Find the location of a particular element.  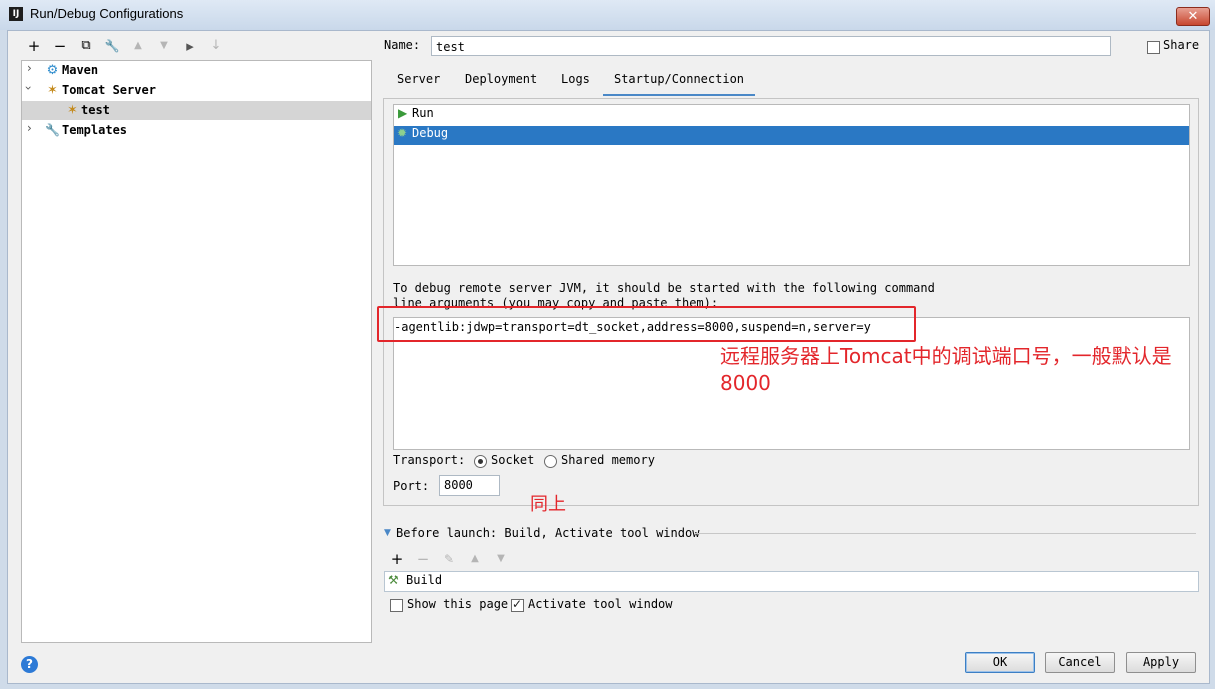

tab-logs: Logs is located at coordinates (575, 83).